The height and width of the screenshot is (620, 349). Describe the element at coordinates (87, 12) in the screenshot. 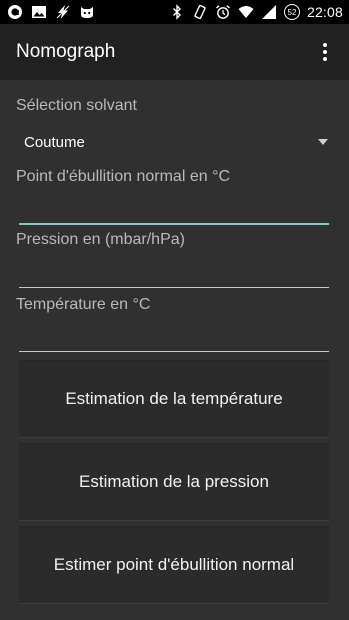

I see `cat-icon` at that location.